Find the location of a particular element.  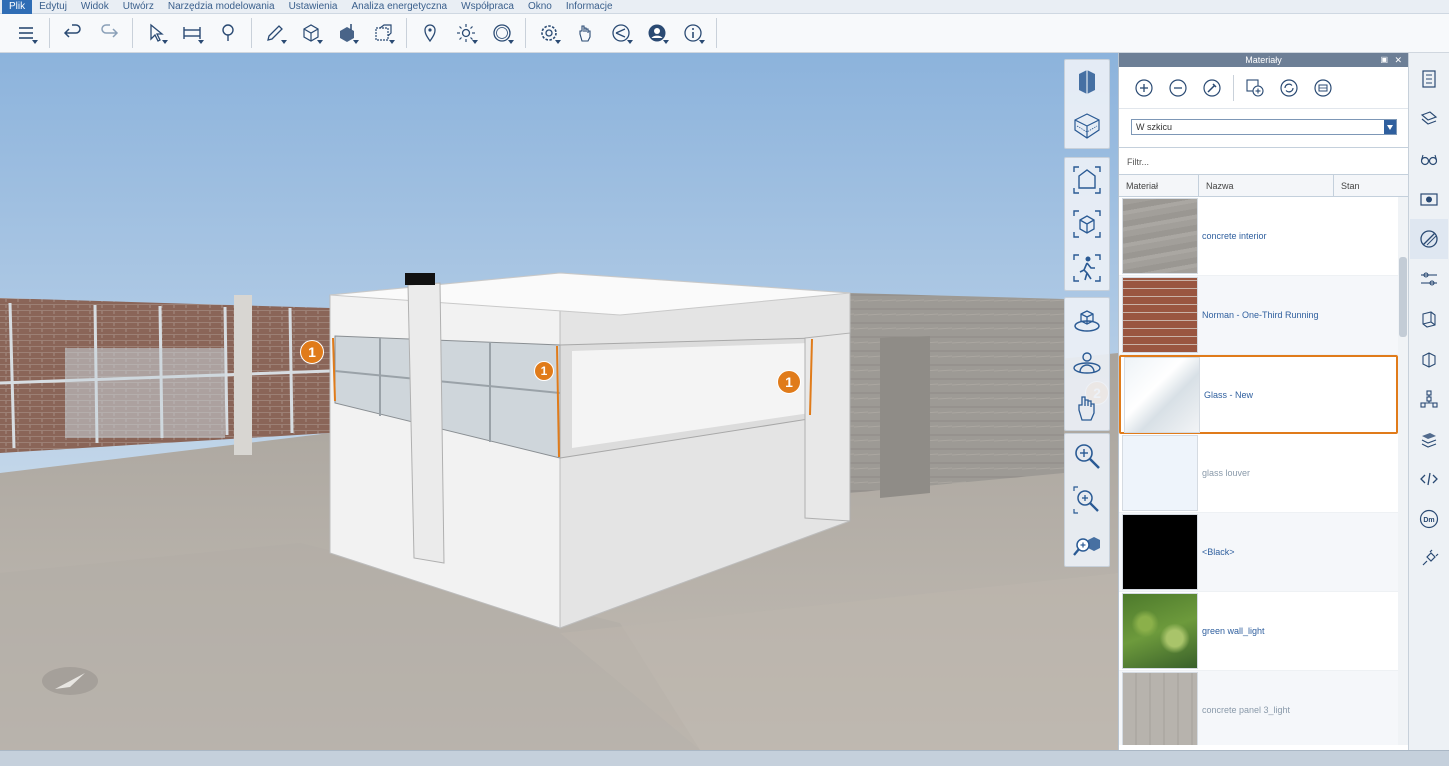

undo-button is located at coordinates (73, 33).